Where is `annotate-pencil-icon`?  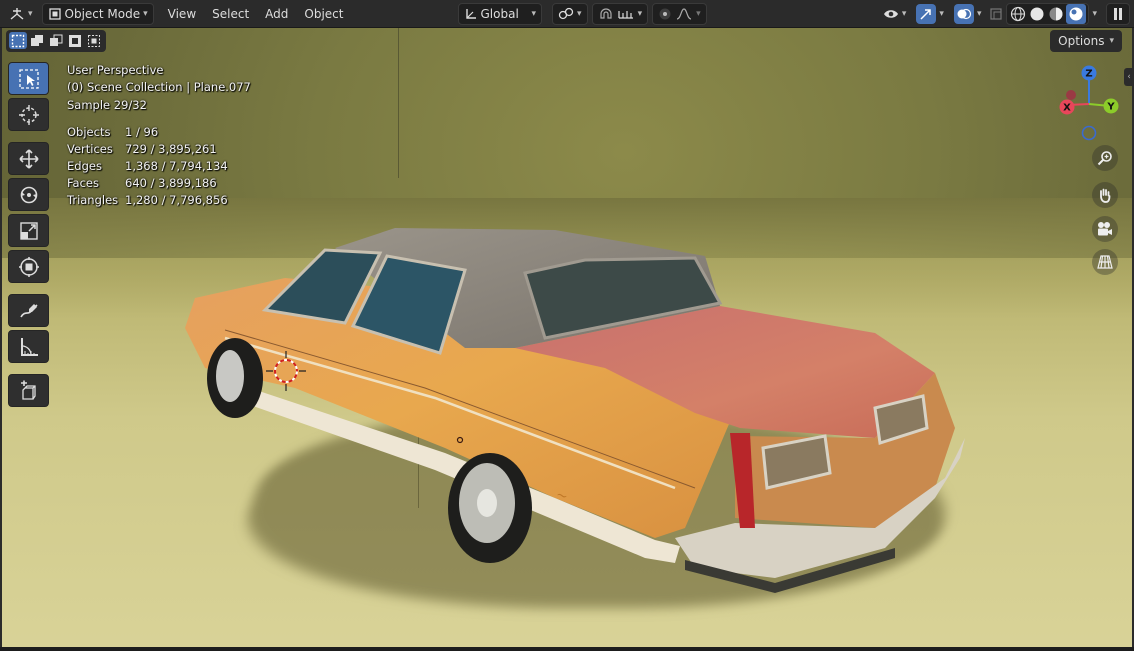 annotate-pencil-icon is located at coordinates (28, 310).